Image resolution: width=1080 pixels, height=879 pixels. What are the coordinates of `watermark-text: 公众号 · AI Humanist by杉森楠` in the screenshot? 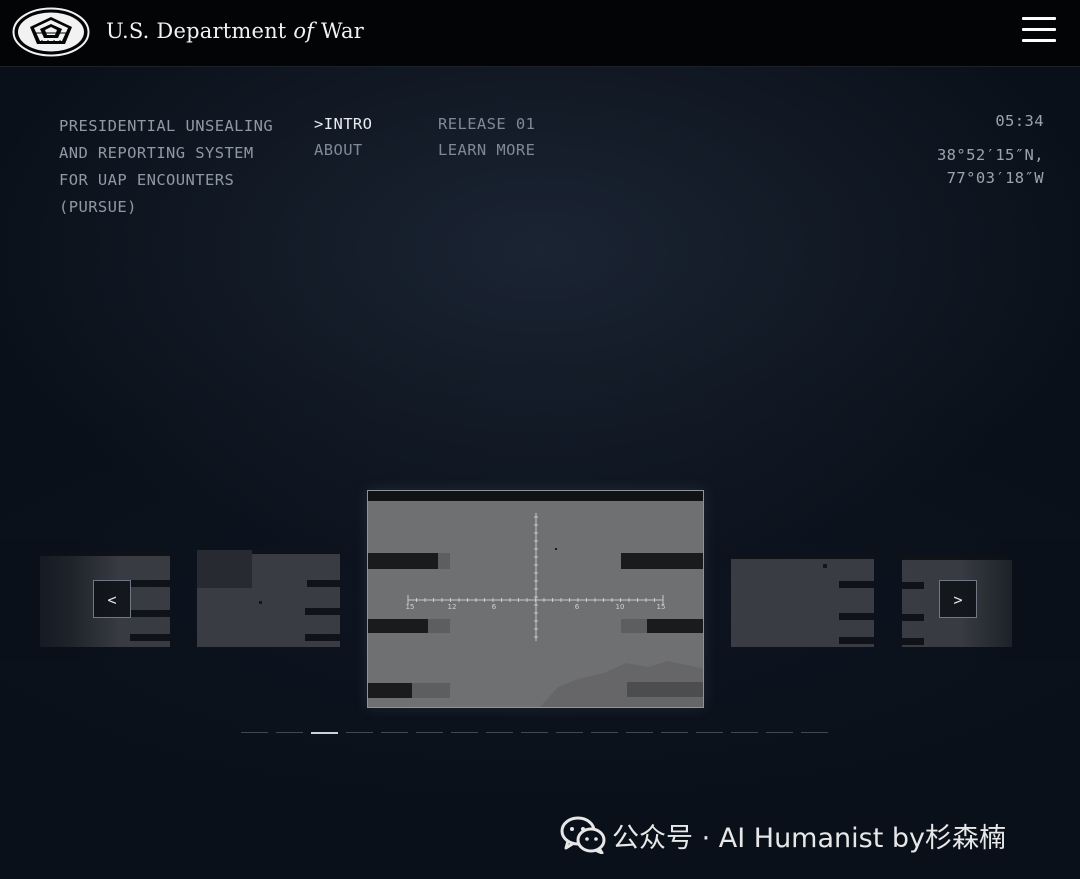 It's located at (809, 838).